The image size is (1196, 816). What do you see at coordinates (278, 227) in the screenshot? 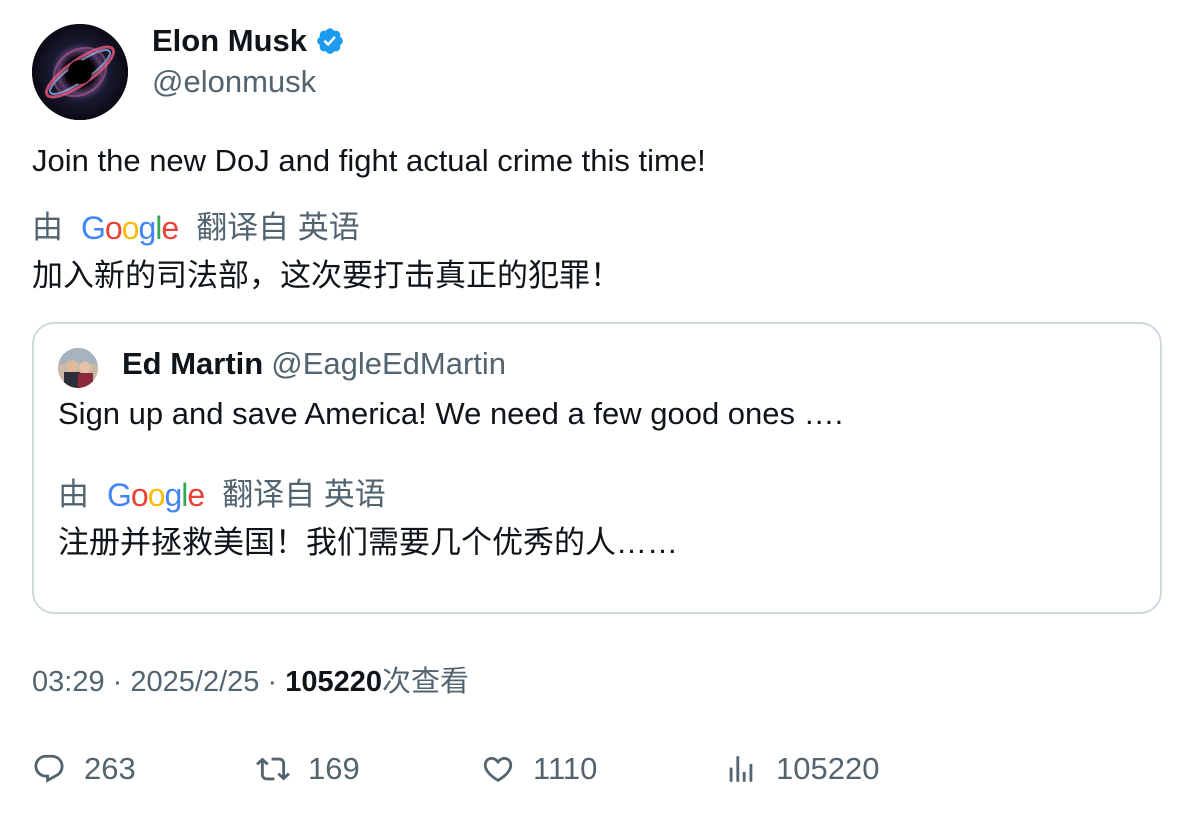
I see `translation-source-label: 翻译自 英语` at bounding box center [278, 227].